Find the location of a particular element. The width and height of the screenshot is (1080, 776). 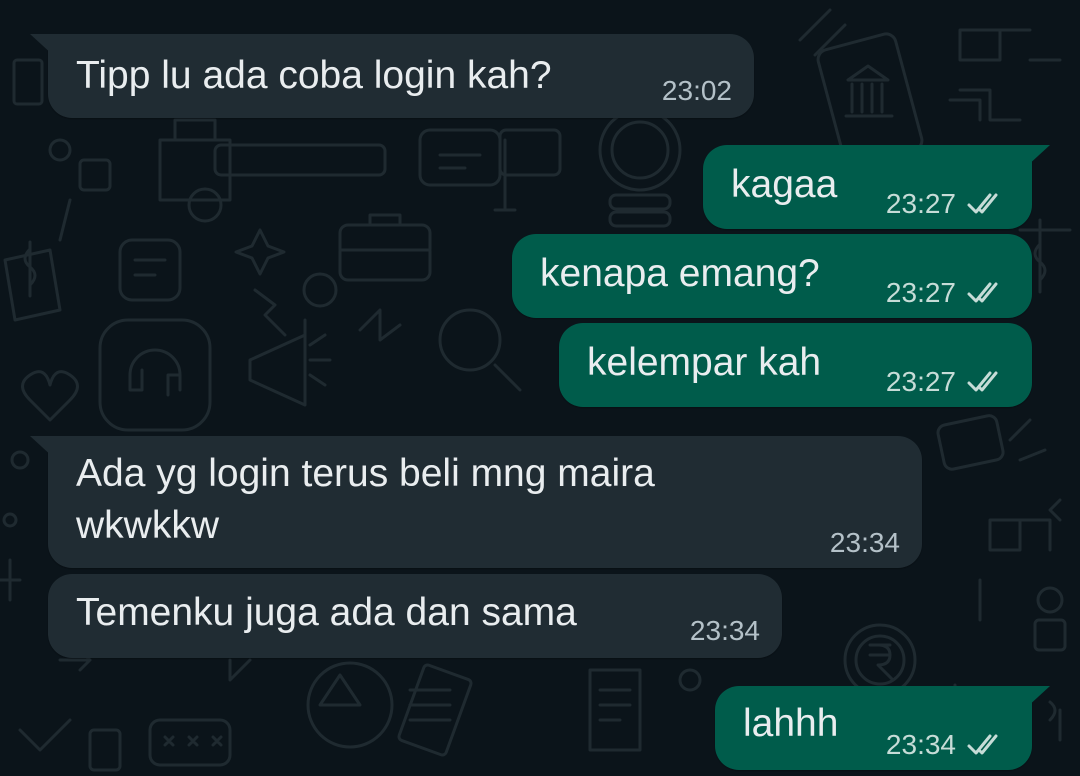

outgoing-message: kagaa 23:27 is located at coordinates (876, 187).